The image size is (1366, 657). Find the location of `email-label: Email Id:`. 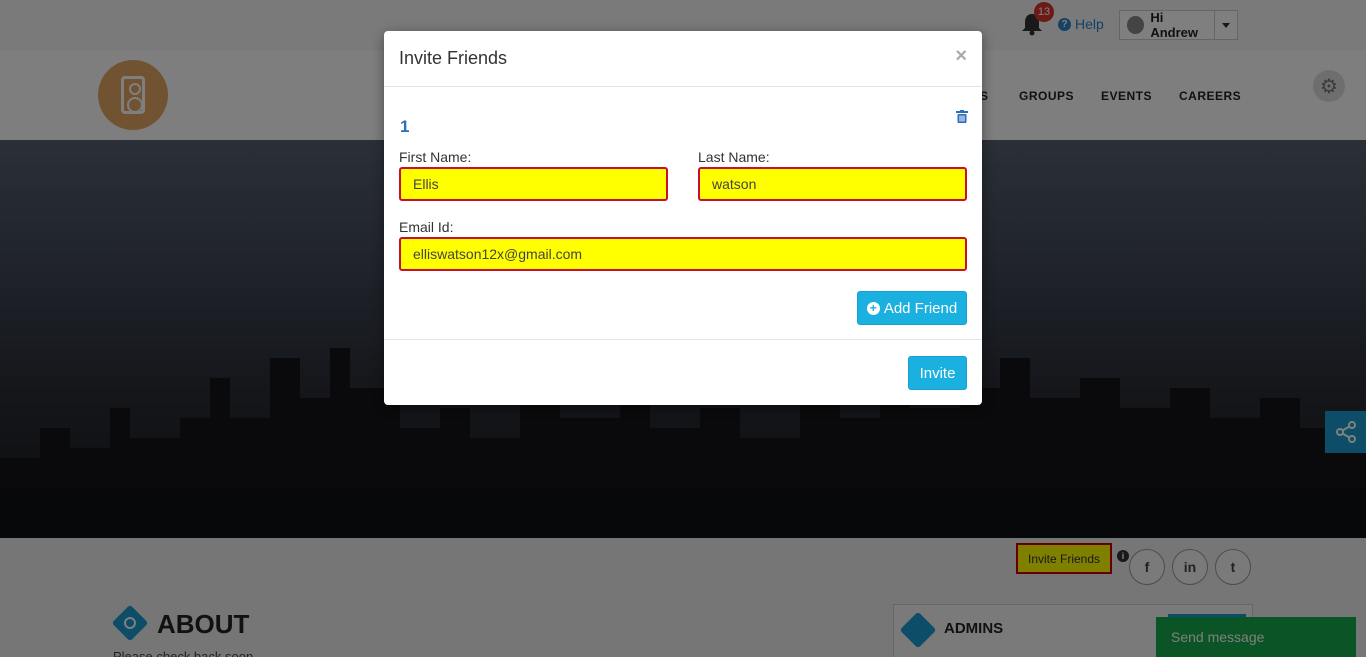

email-label: Email Id: is located at coordinates (426, 227).